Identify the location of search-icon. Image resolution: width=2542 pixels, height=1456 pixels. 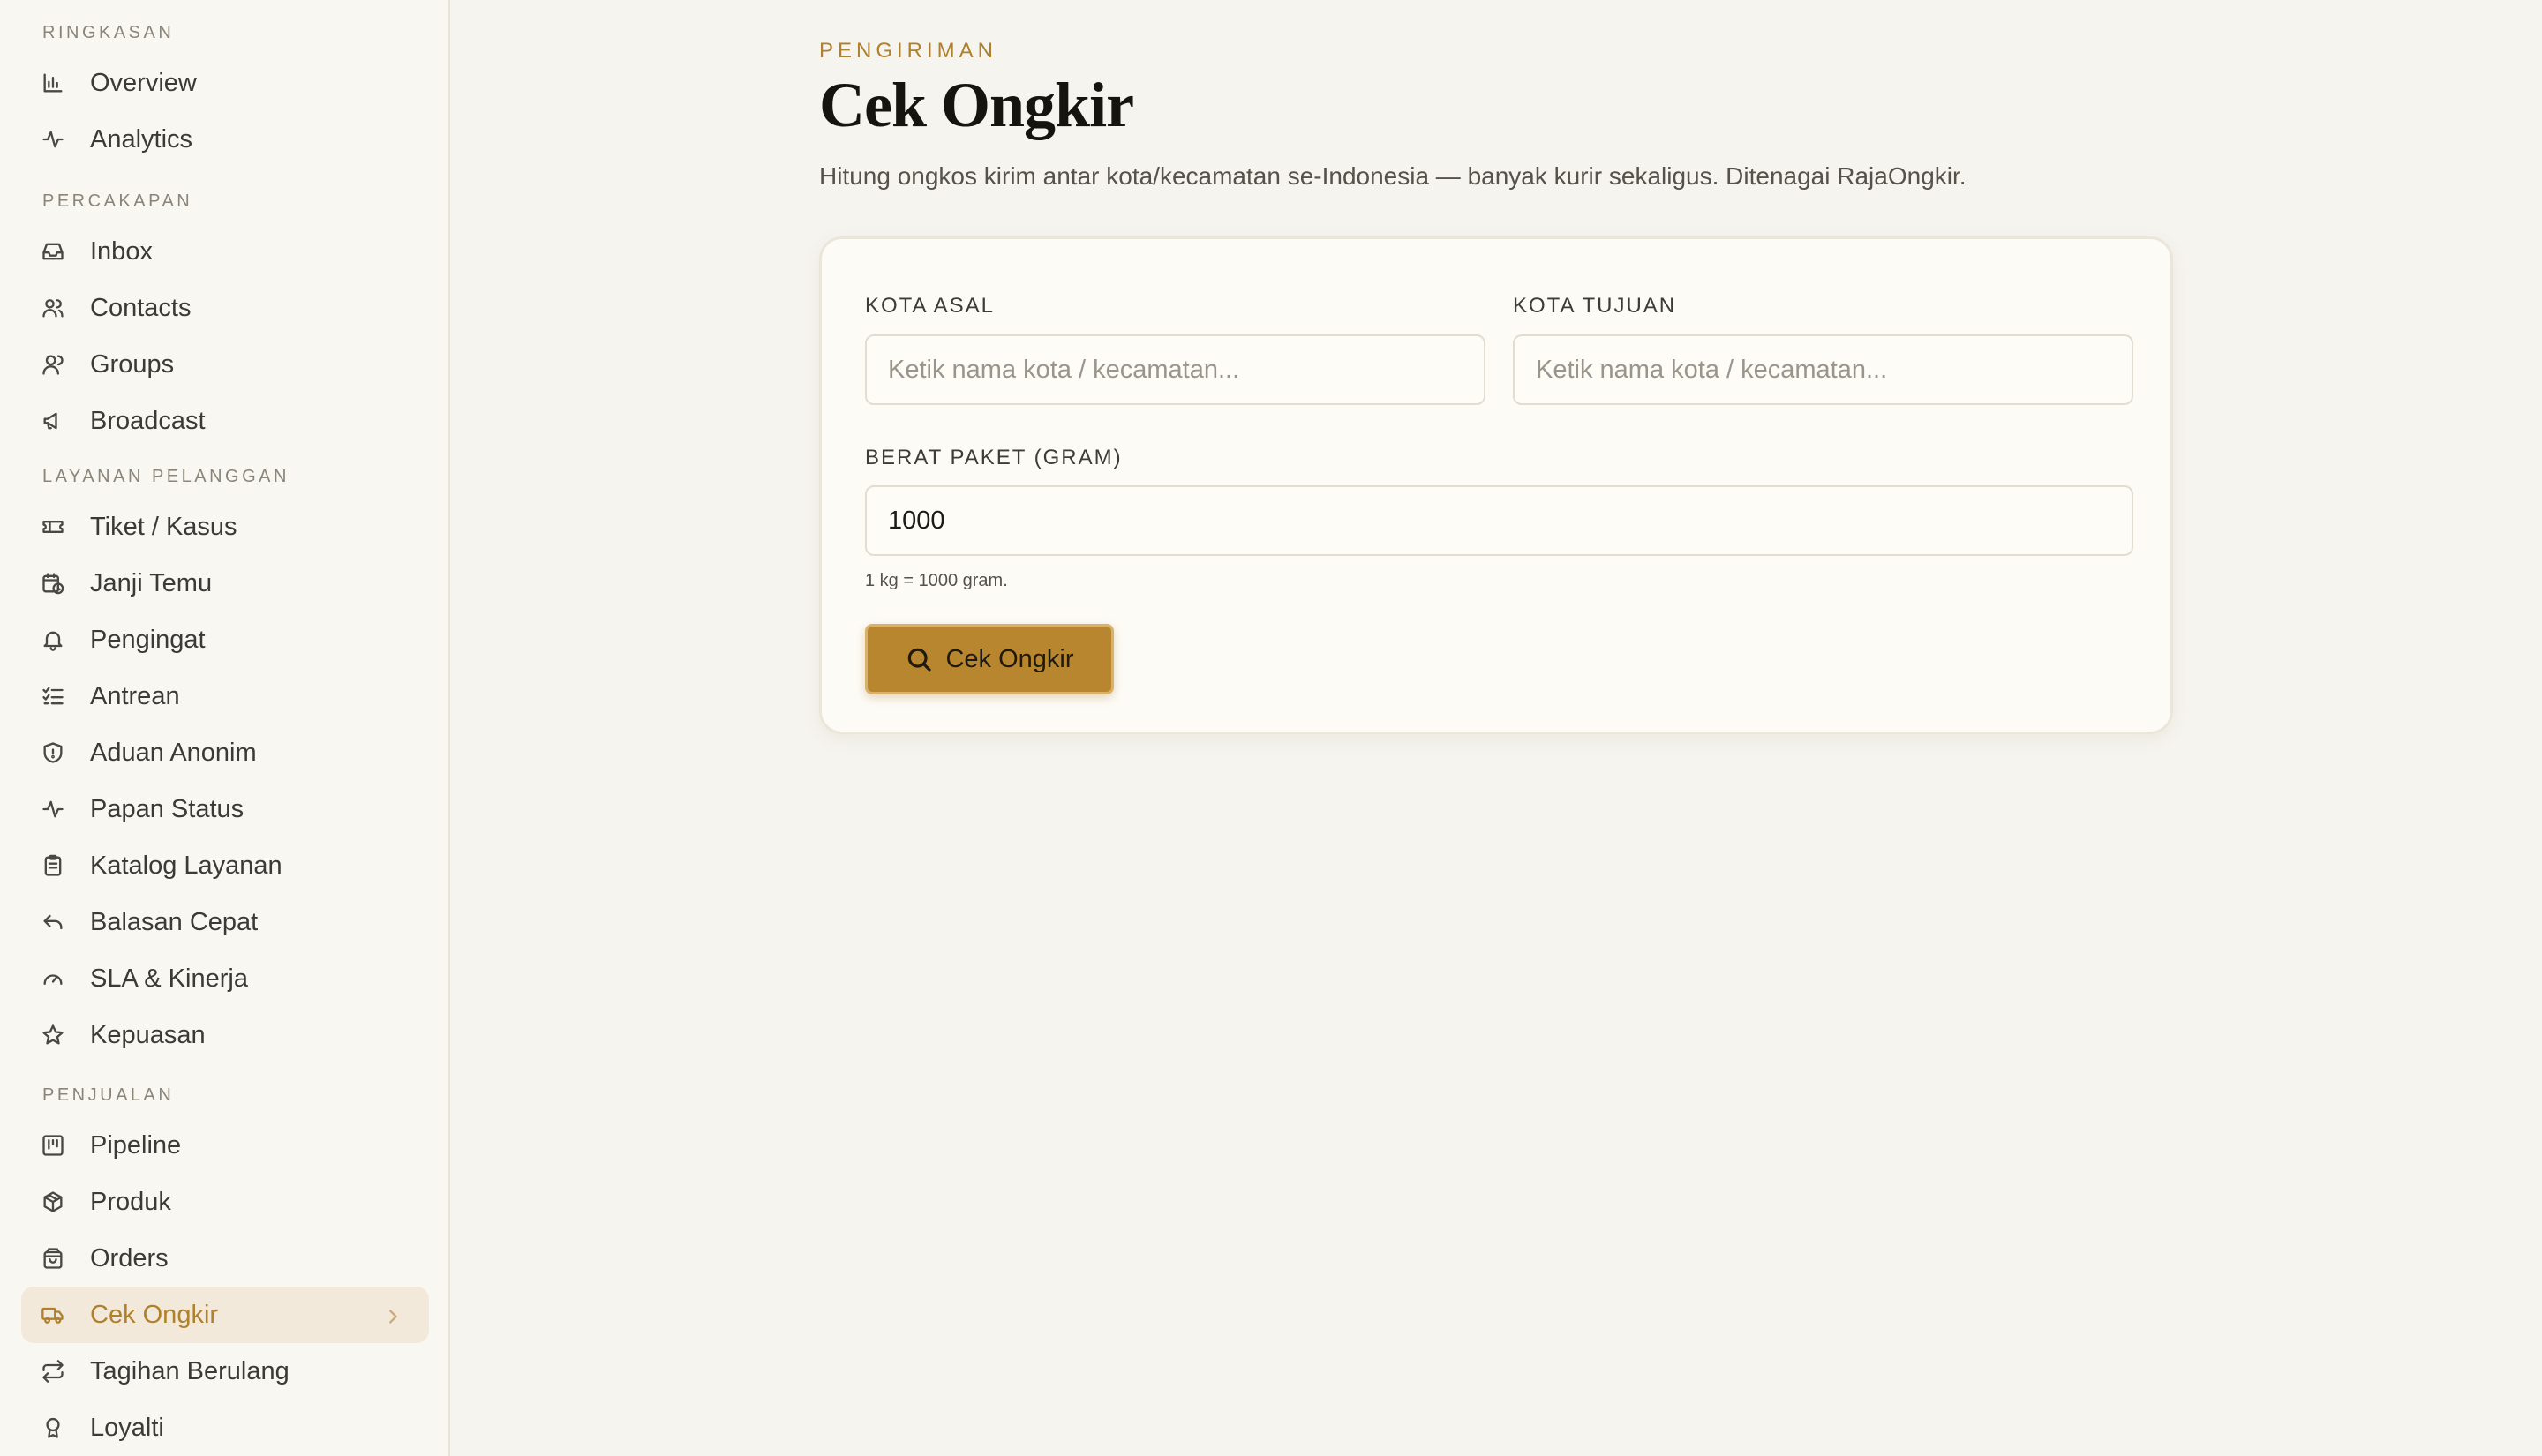
(919, 659).